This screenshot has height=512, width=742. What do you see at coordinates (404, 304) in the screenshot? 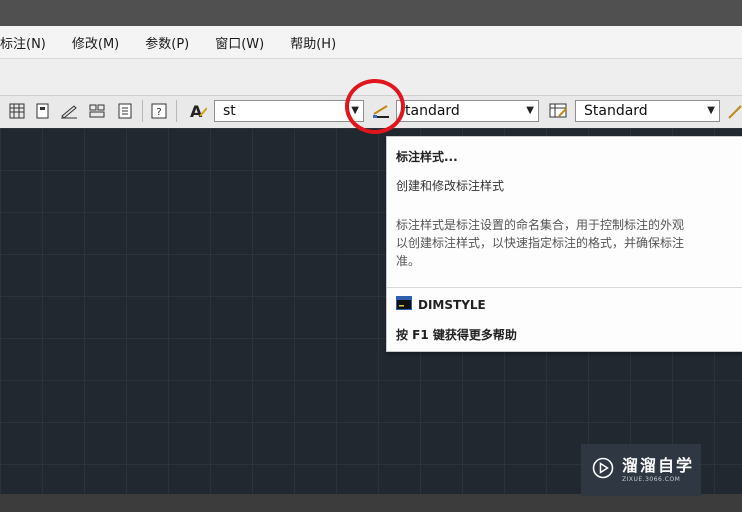
I see `command-line-icon` at bounding box center [404, 304].